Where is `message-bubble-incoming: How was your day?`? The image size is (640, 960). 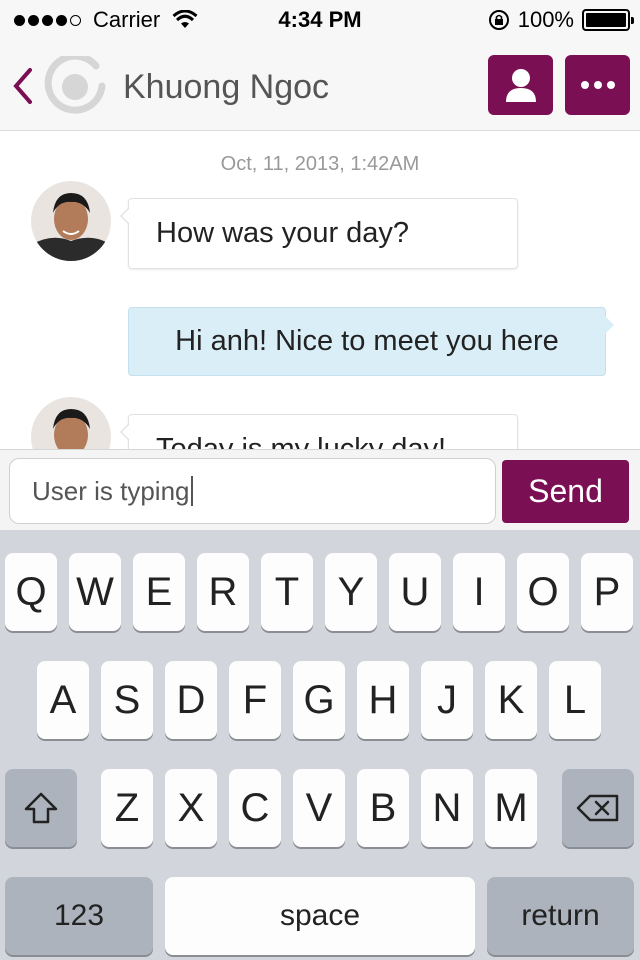 message-bubble-incoming: How was your day? is located at coordinates (319, 233).